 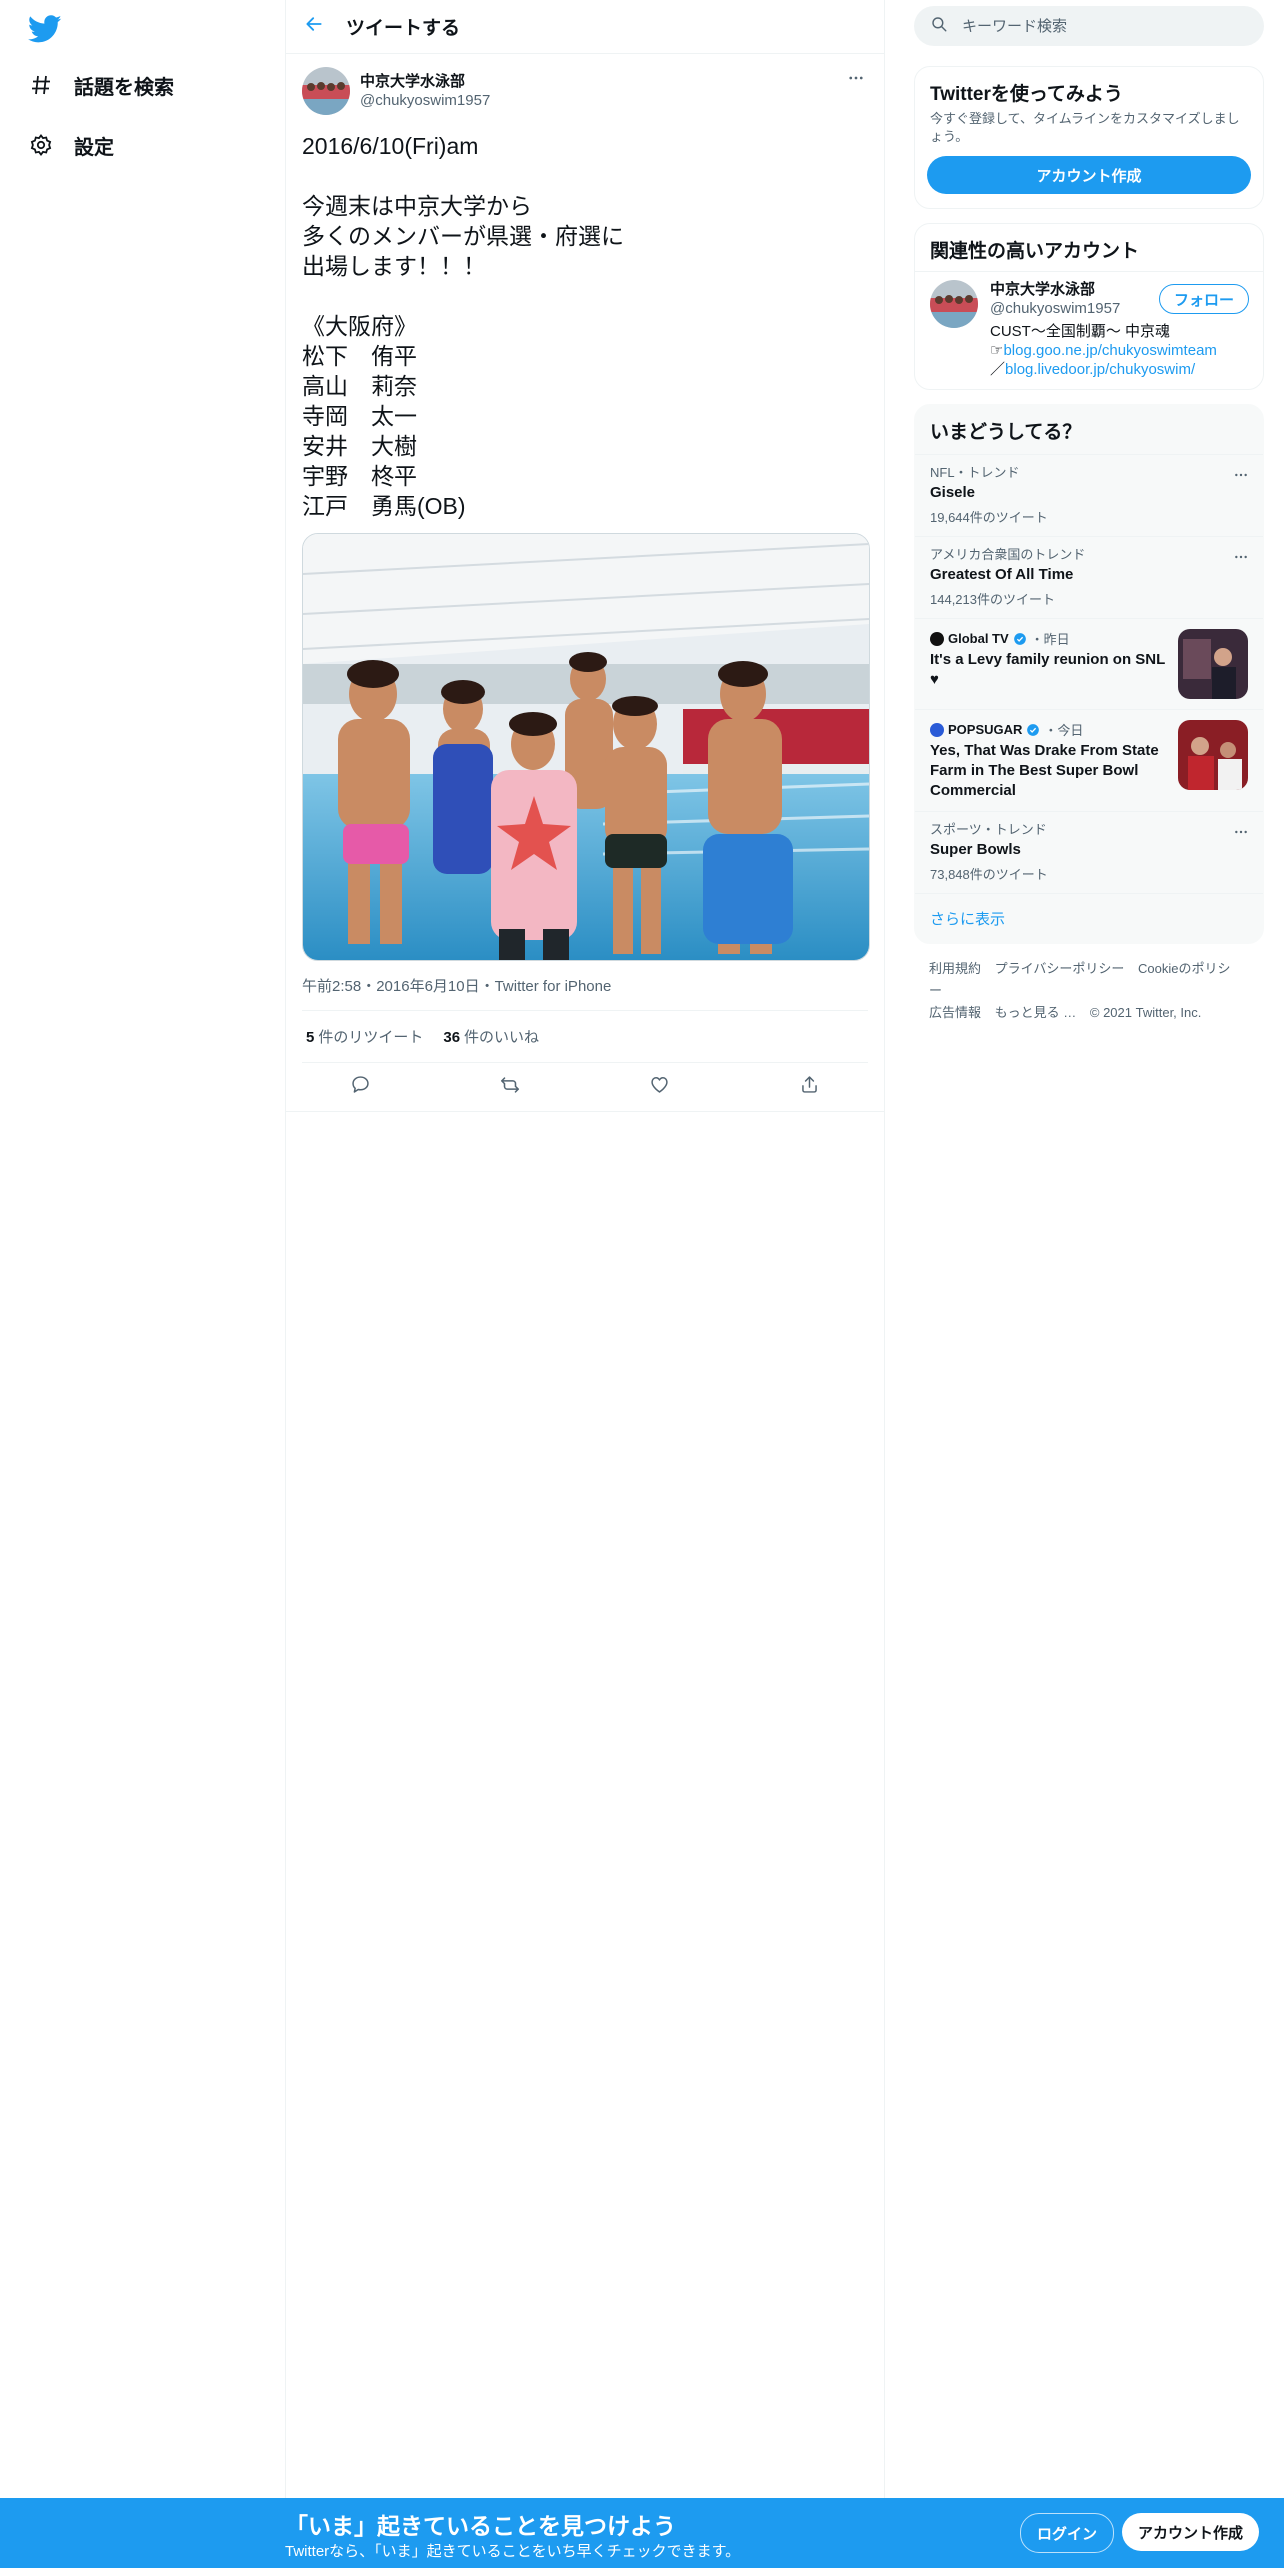 I want to click on reply-button, so click(x=361, y=1087).